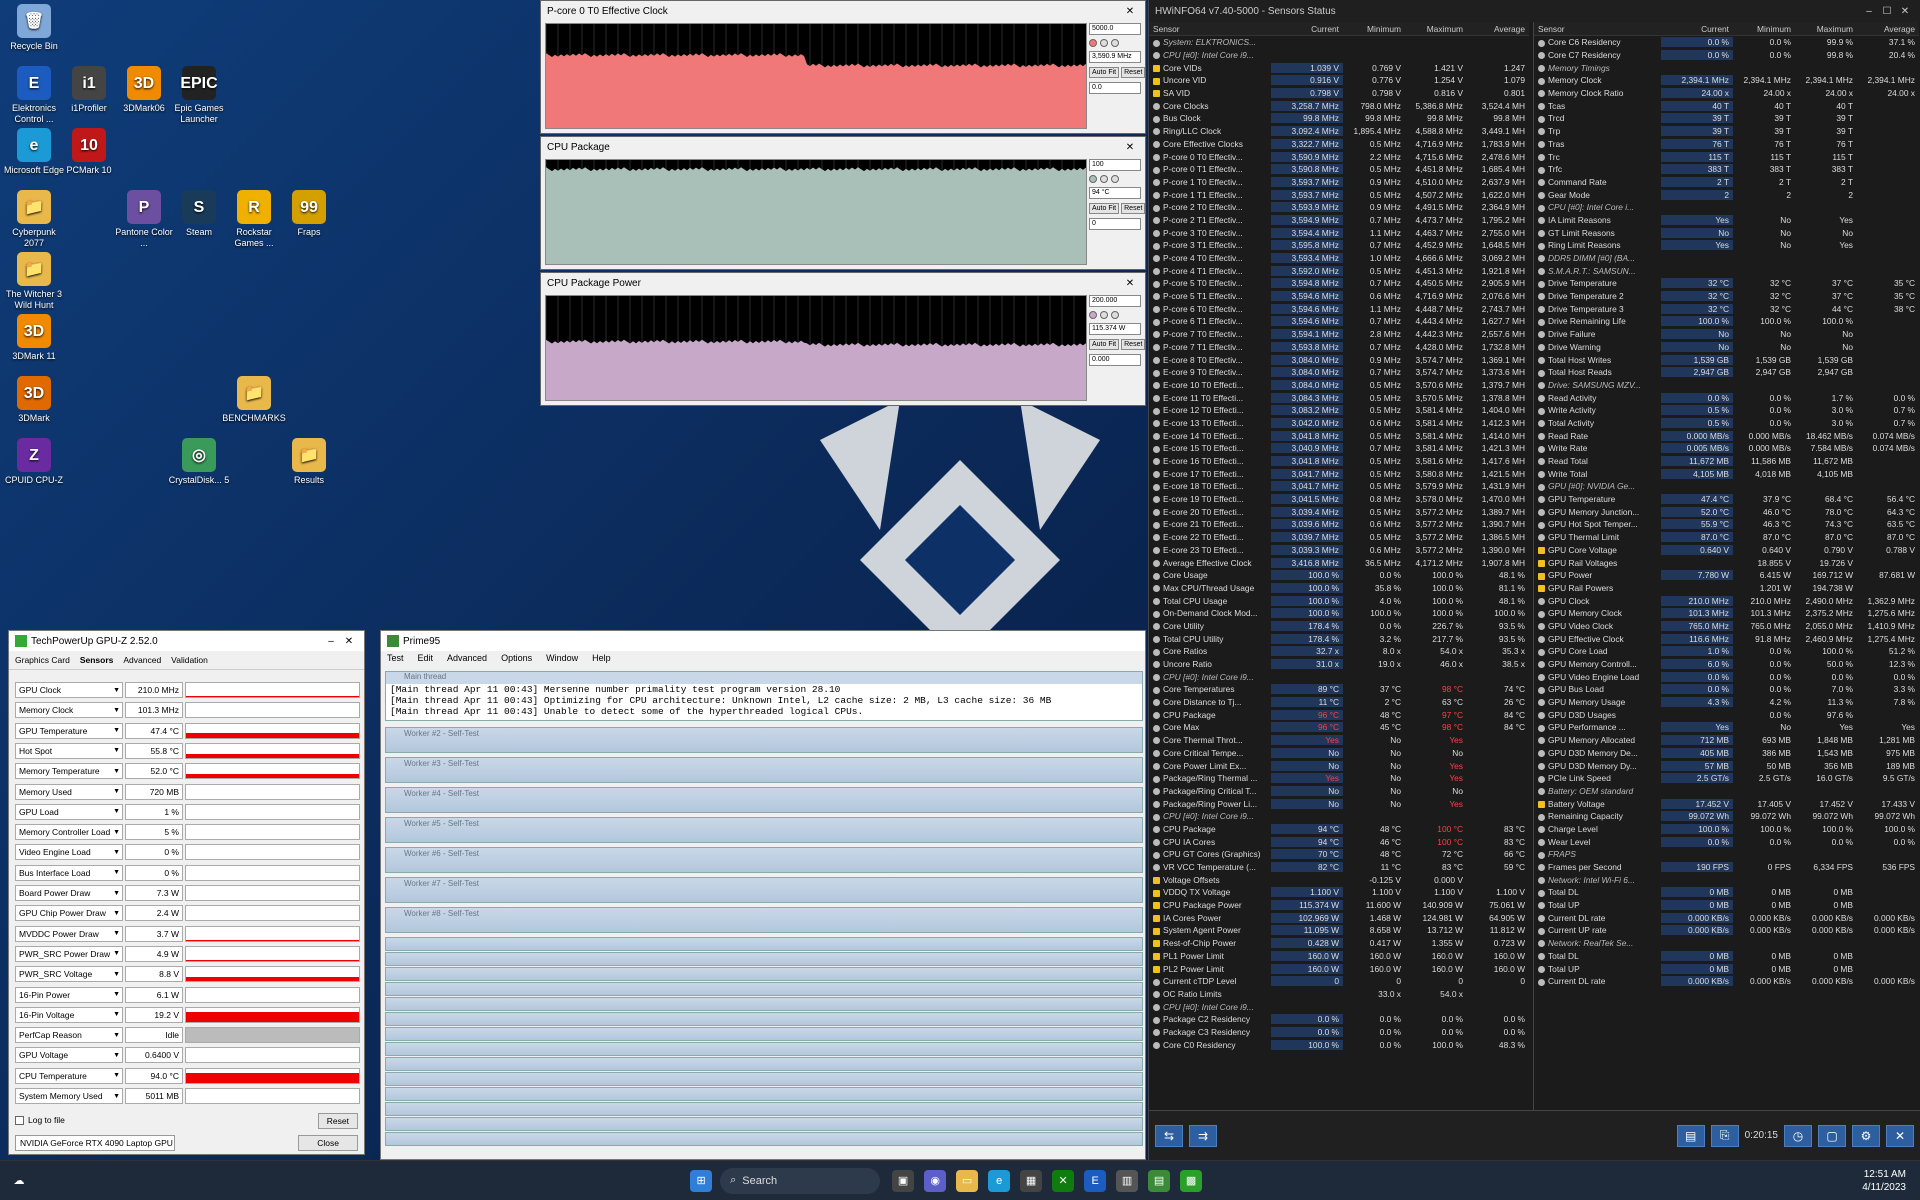  I want to click on column-header: Sensor, so click(1210, 29).